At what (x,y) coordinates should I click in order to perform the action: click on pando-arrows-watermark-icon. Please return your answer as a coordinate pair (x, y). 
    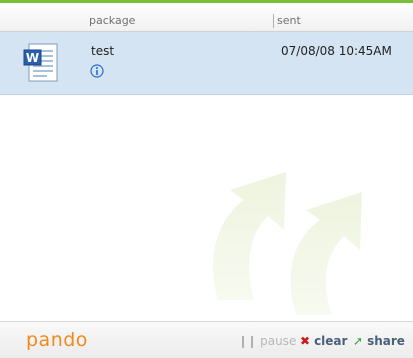
    Looking at the image, I should click on (287, 243).